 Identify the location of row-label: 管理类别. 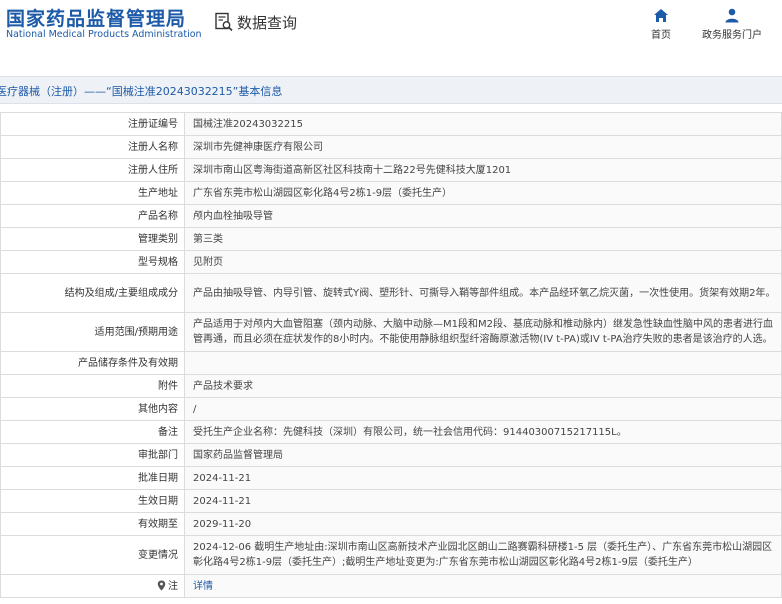
(92, 239).